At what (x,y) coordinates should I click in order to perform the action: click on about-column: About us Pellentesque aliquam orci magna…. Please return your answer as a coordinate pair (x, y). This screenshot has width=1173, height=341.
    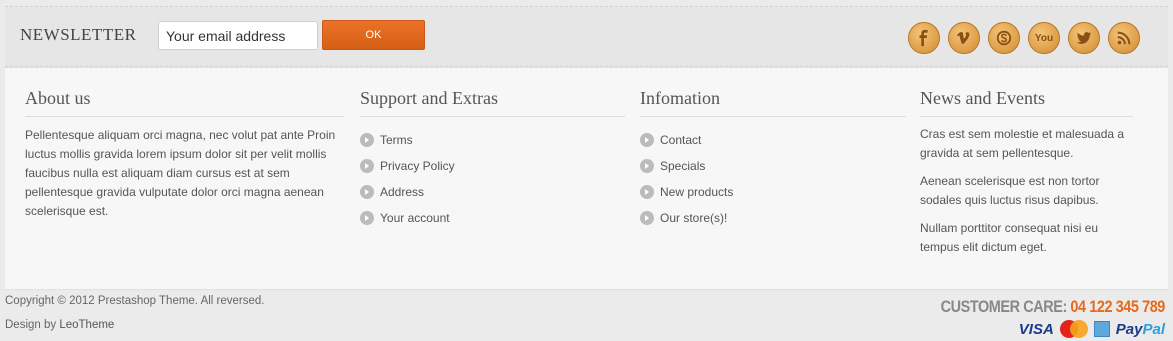
    Looking at the image, I should click on (184, 154).